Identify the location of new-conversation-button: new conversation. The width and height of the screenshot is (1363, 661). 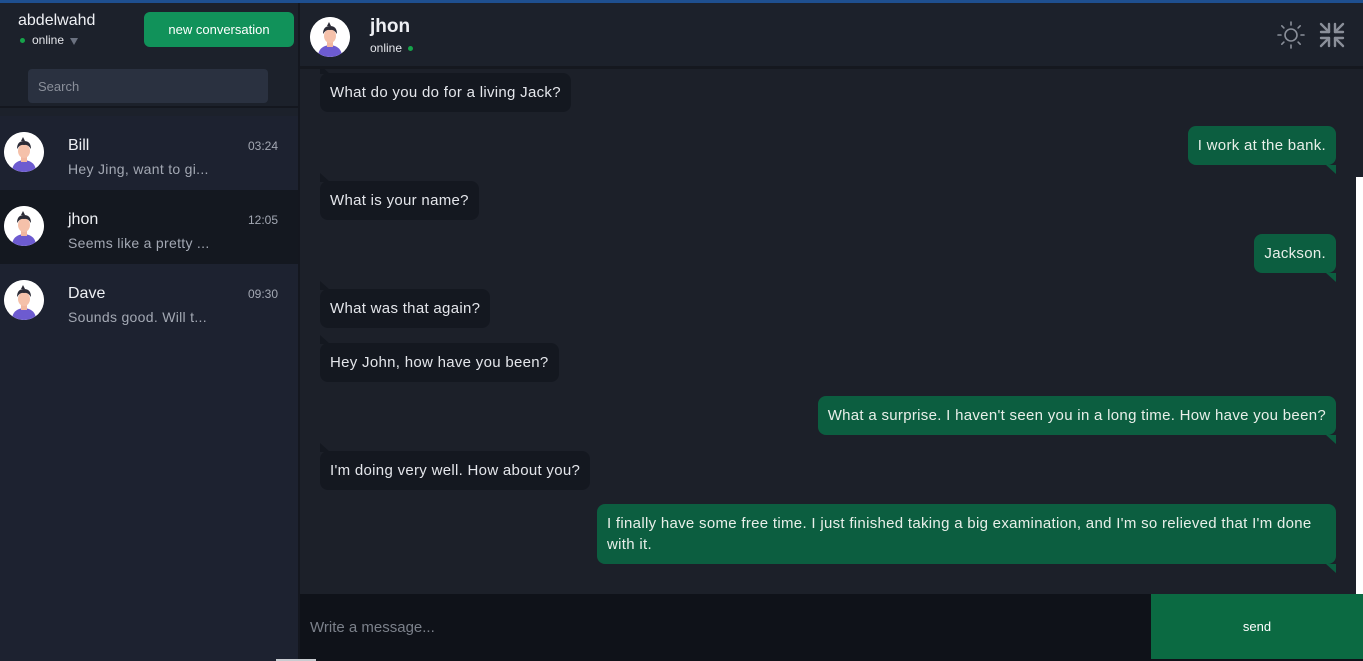
(219, 29).